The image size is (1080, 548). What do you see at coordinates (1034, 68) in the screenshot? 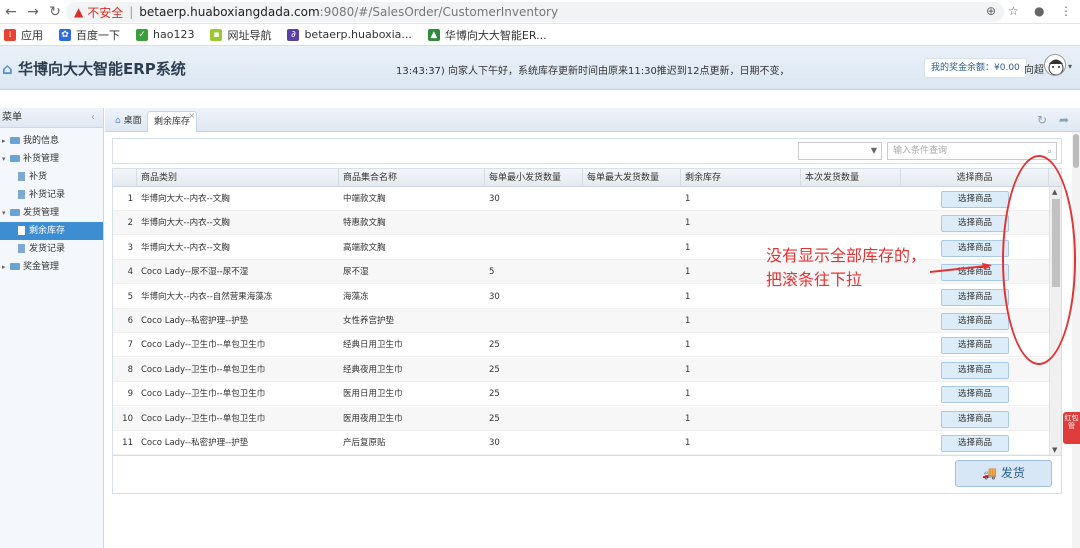
I see `user-name: 向超` at bounding box center [1034, 68].